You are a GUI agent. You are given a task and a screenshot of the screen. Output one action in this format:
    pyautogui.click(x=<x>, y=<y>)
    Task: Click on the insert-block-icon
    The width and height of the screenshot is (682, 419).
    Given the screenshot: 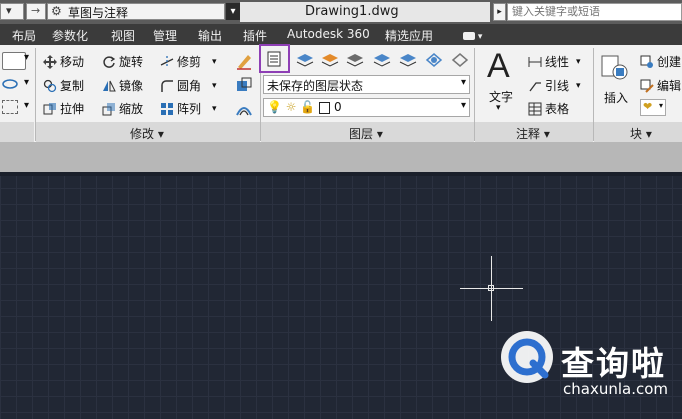 What is the action you would take?
    pyautogui.click(x=615, y=68)
    